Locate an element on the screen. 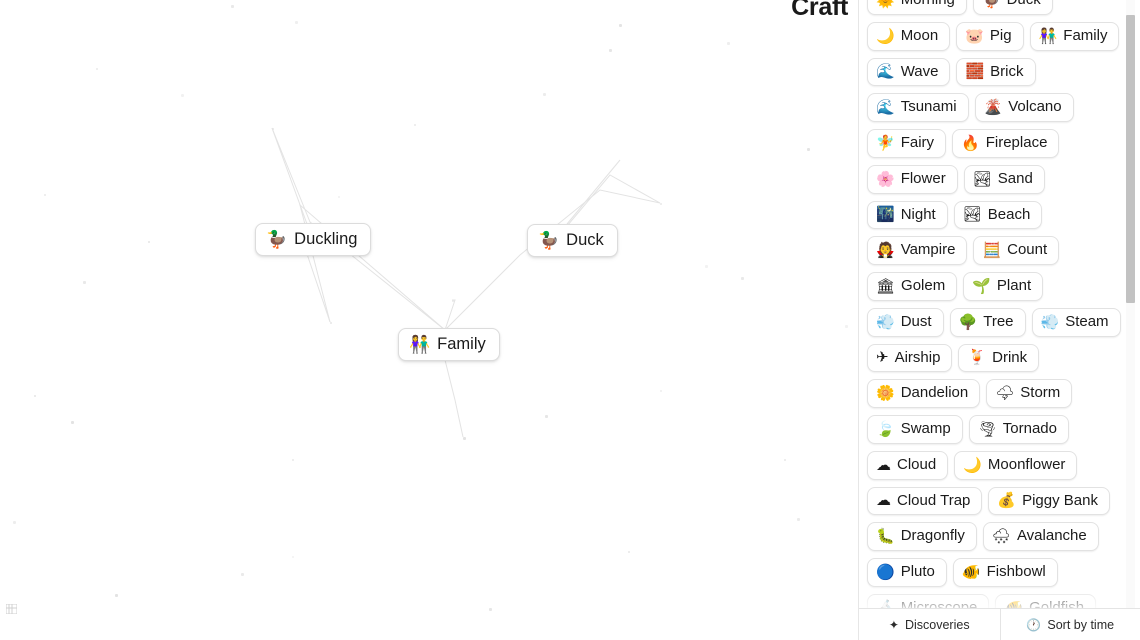 This screenshot has height=640, width=1140. element-chip: 🌞 Morning is located at coordinates (917, 7).